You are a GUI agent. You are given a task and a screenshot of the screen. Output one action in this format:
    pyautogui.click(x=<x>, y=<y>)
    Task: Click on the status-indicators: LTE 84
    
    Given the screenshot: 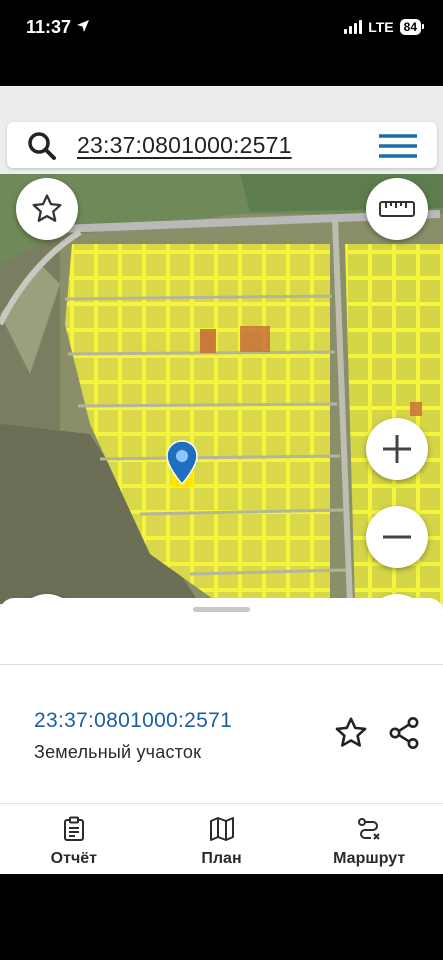 What is the action you would take?
    pyautogui.click(x=384, y=27)
    